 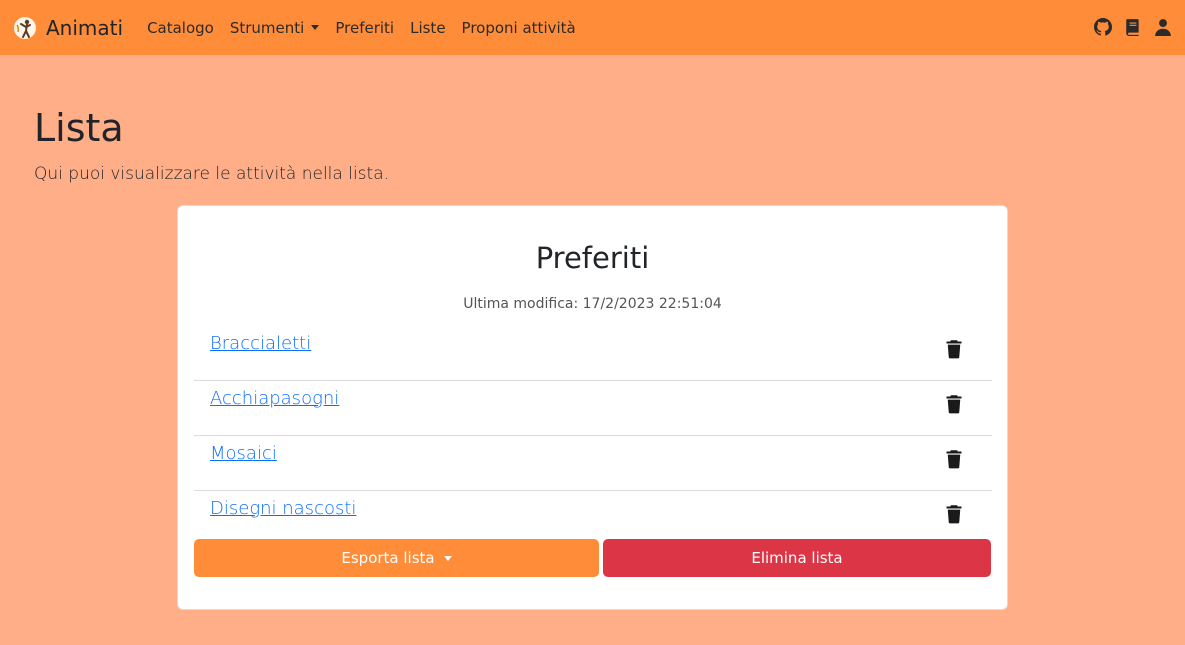 I want to click on list-item-link: Braccialetti, so click(x=260, y=343).